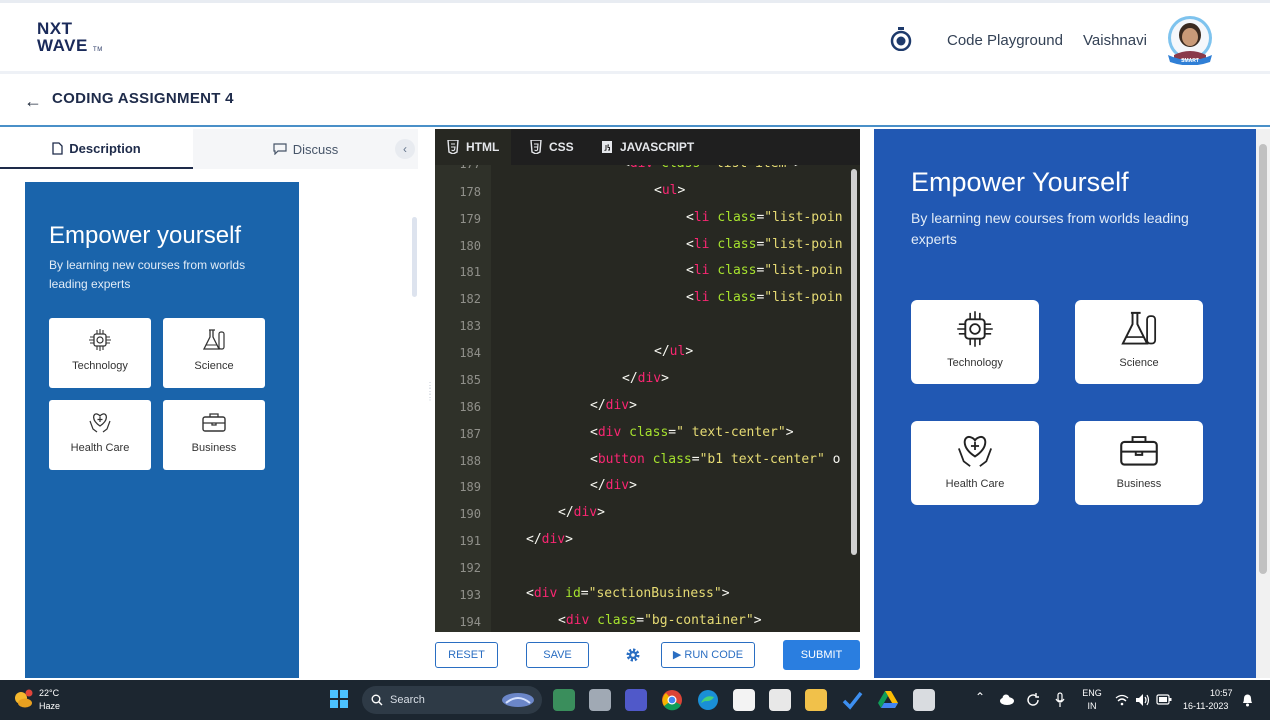  Describe the element at coordinates (458, 168) in the screenshot. I see `line-number: 177` at that location.